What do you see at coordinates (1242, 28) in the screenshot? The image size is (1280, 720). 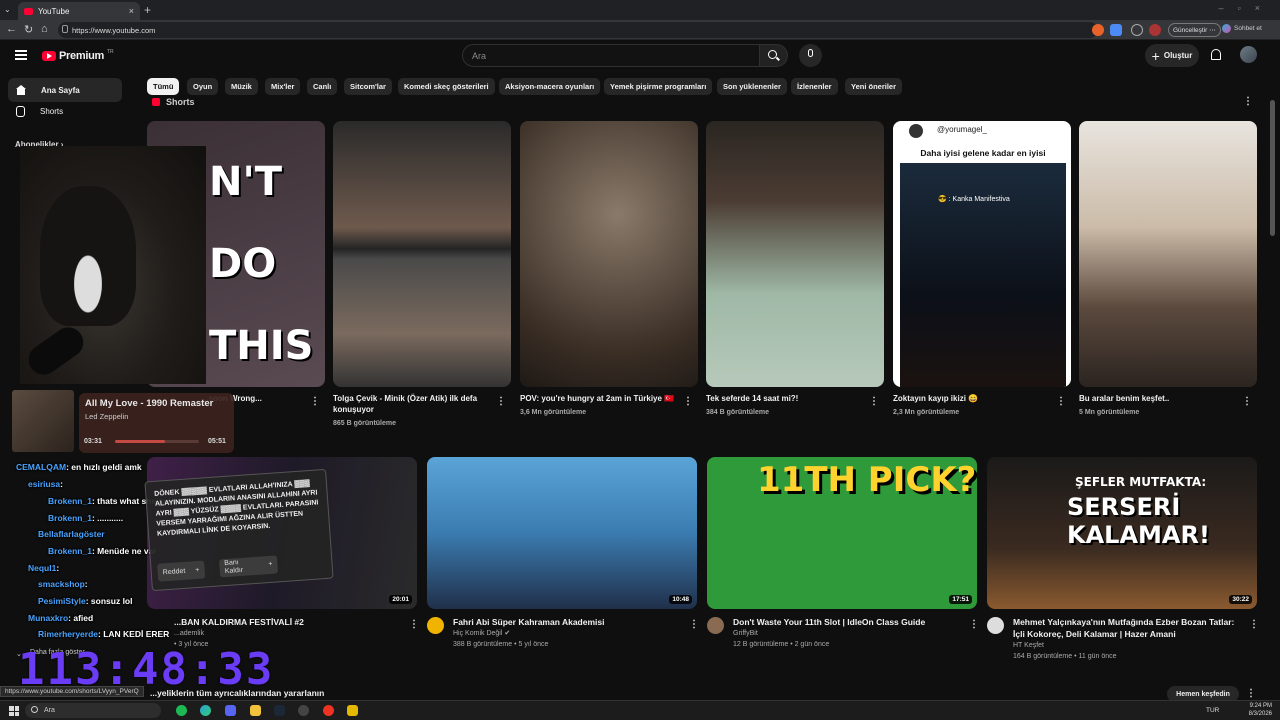 I see `copilot-chat-button: Sohbet et` at bounding box center [1242, 28].